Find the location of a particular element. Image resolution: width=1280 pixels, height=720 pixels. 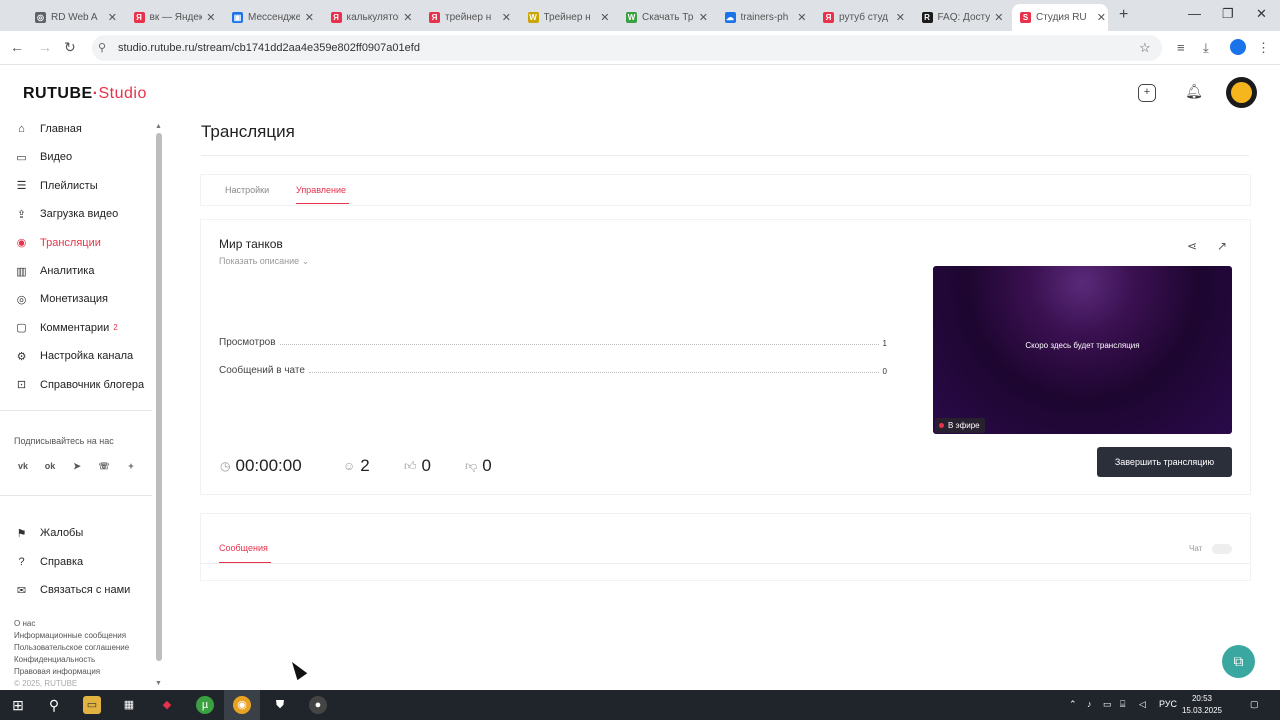

sidebar-item: ▢ Комментарии 2 is located at coordinates (66, 328).